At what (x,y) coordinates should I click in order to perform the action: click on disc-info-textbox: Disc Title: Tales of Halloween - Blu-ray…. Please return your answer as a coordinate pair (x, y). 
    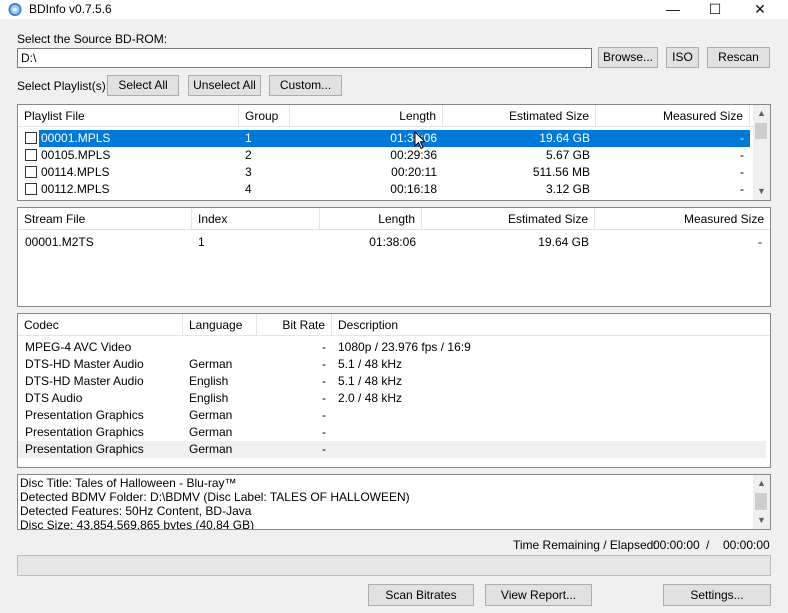
    Looking at the image, I should click on (394, 502).